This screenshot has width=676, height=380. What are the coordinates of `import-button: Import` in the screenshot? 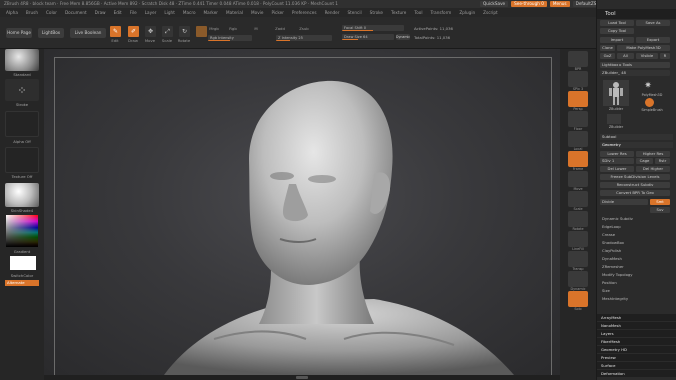 It's located at (617, 40).